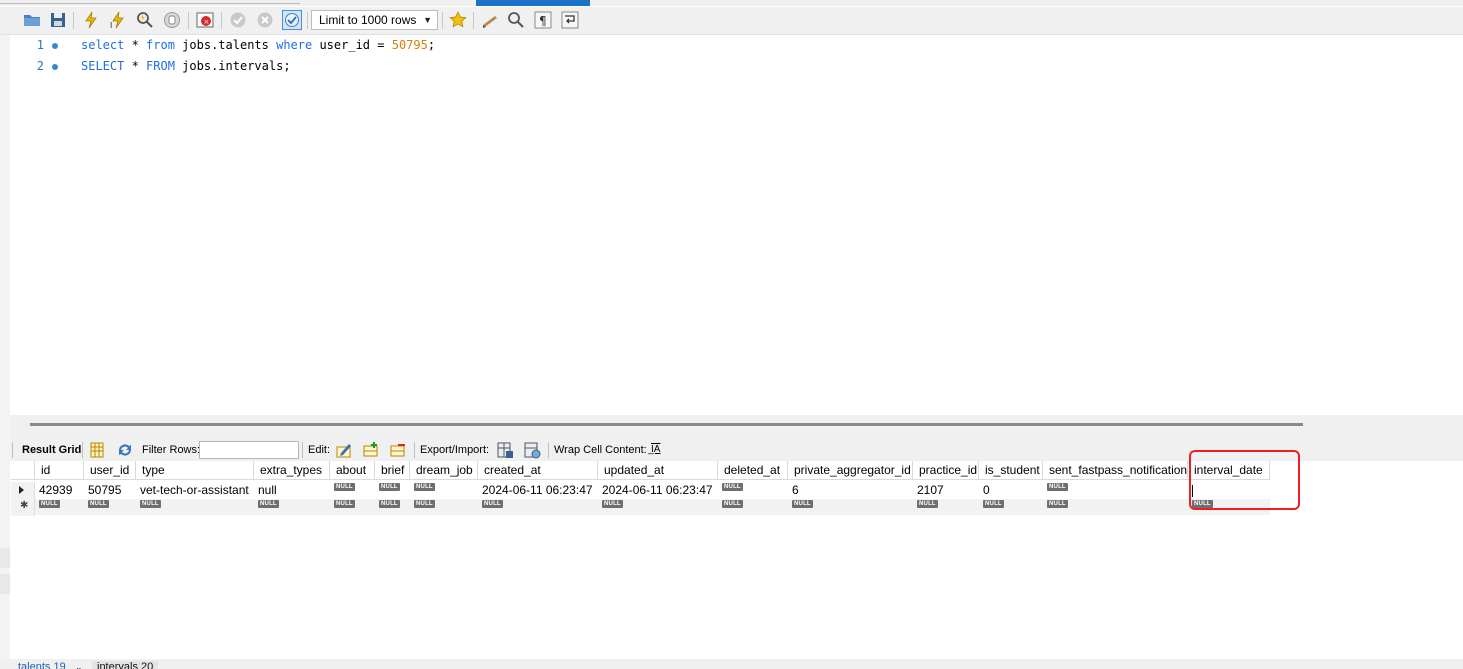 The width and height of the screenshot is (1463, 669). What do you see at coordinates (392, 470) in the screenshot?
I see `column-header-brief: brief` at bounding box center [392, 470].